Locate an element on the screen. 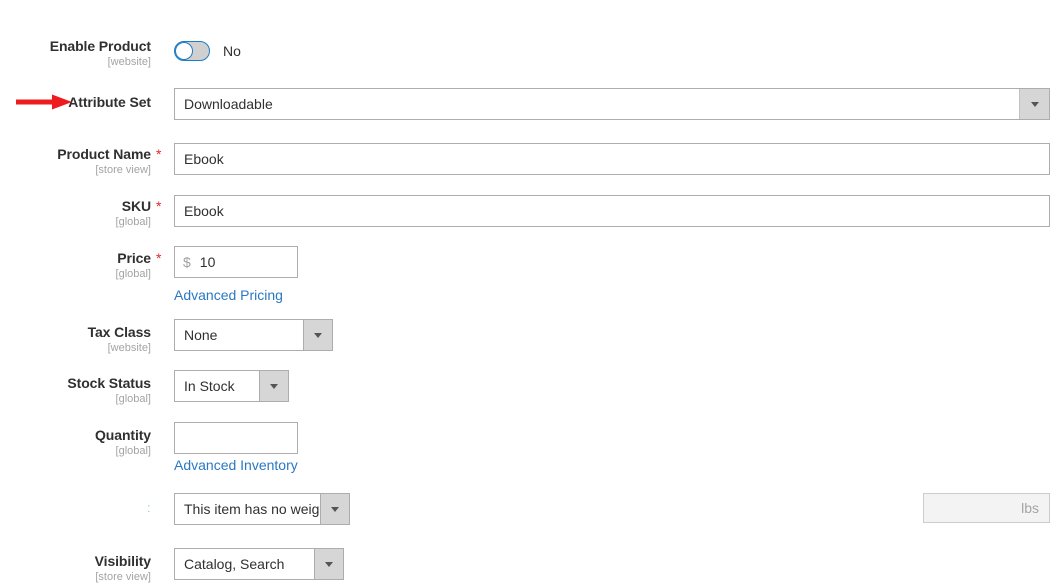  attribute-set-value: Downloadable is located at coordinates (228, 104).